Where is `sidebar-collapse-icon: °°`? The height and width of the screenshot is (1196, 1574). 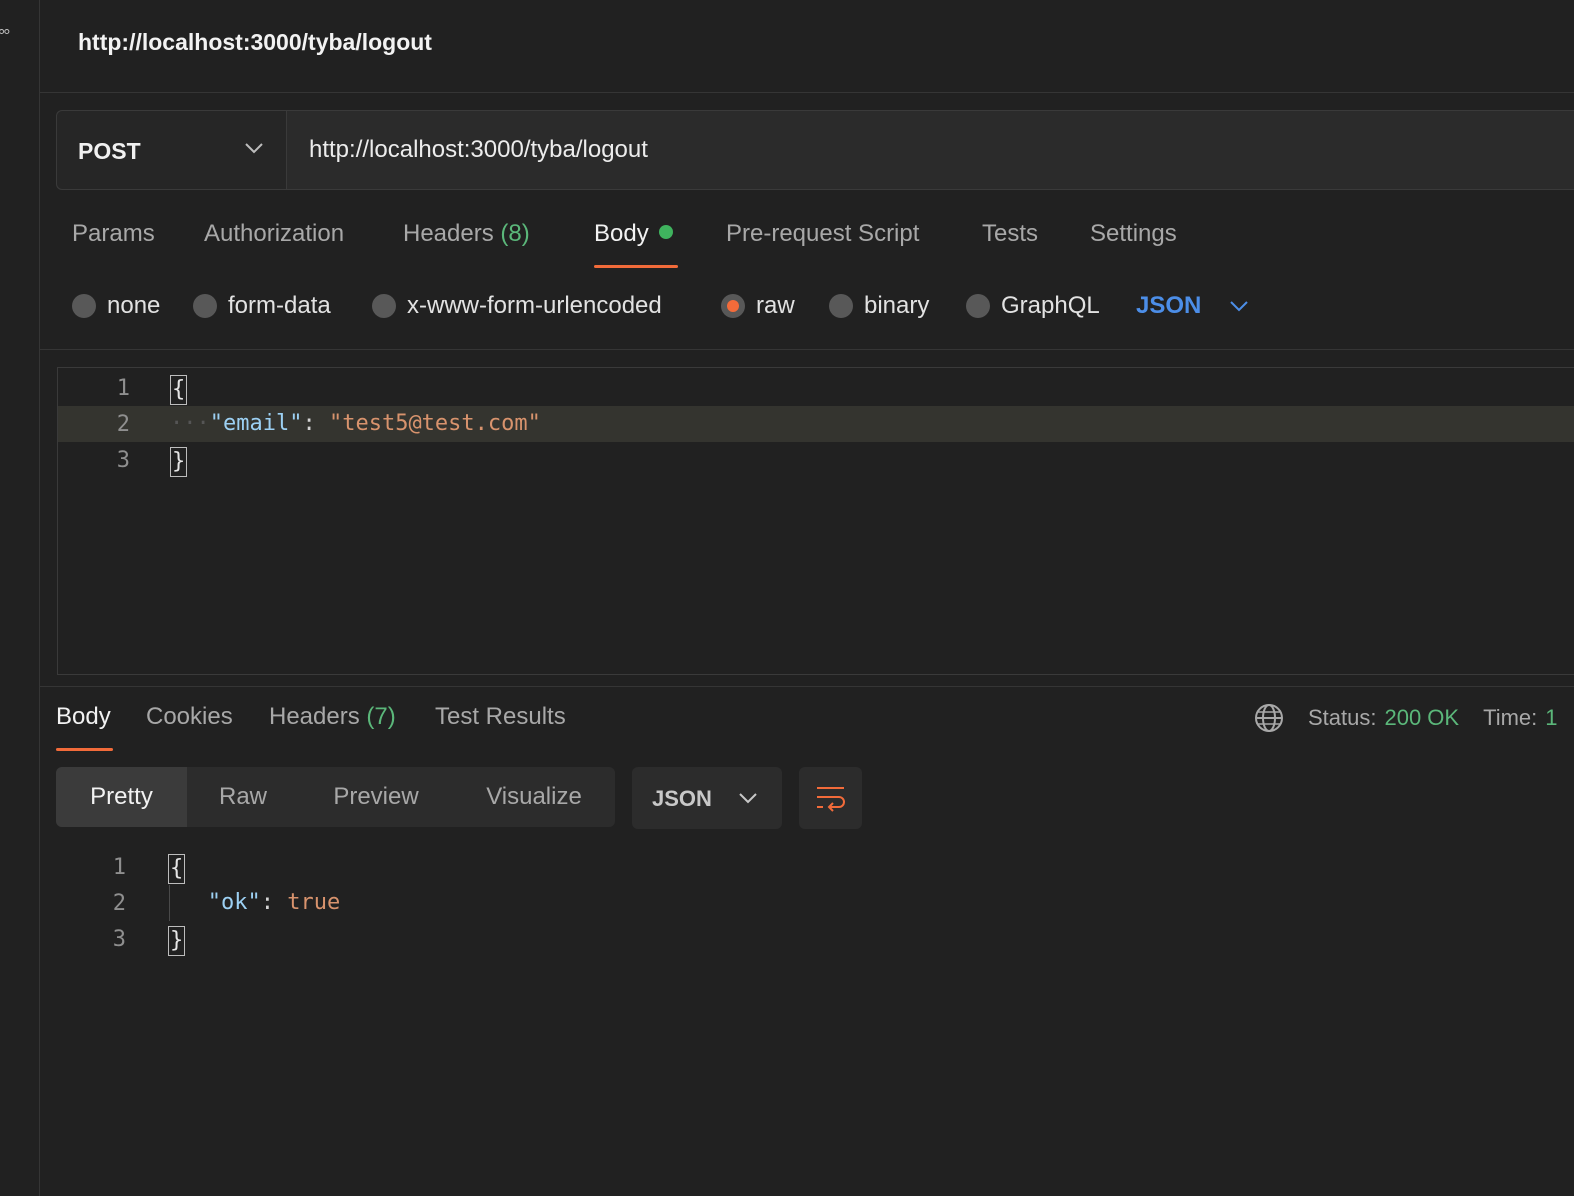
sidebar-collapse-icon: °° is located at coordinates (5, 36).